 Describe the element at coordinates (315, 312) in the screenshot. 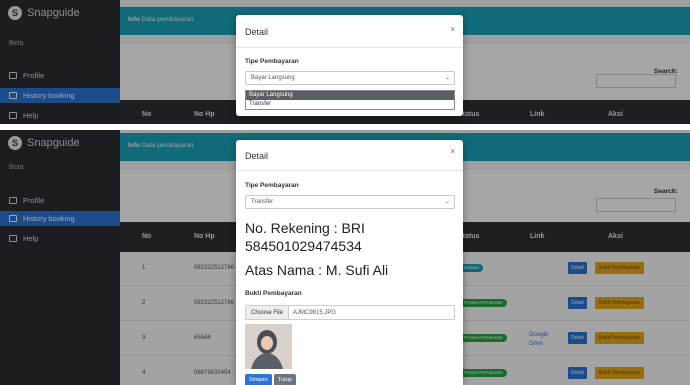

I see `file-name: AJMC9815.JPG` at that location.